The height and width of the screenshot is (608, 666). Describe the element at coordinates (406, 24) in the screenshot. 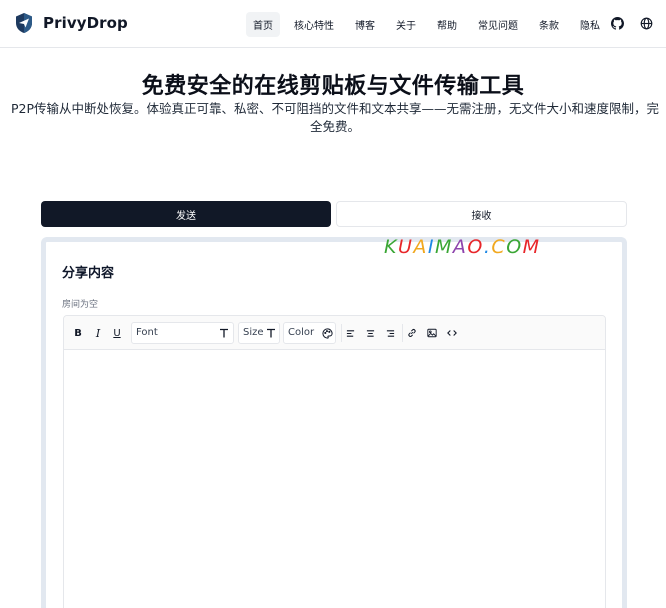

I see `nav-item-about: 关于` at that location.